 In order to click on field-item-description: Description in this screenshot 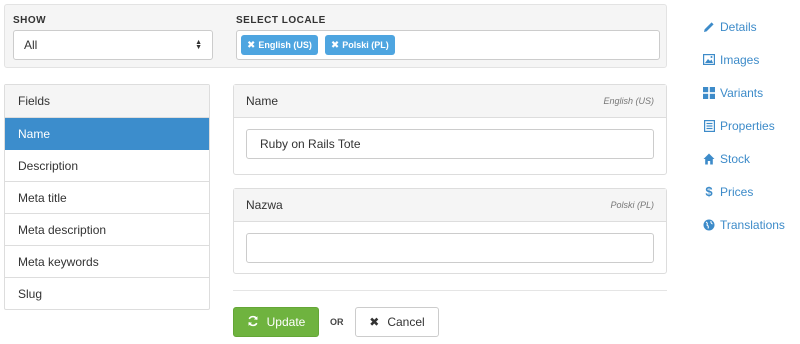, I will do `click(107, 166)`.